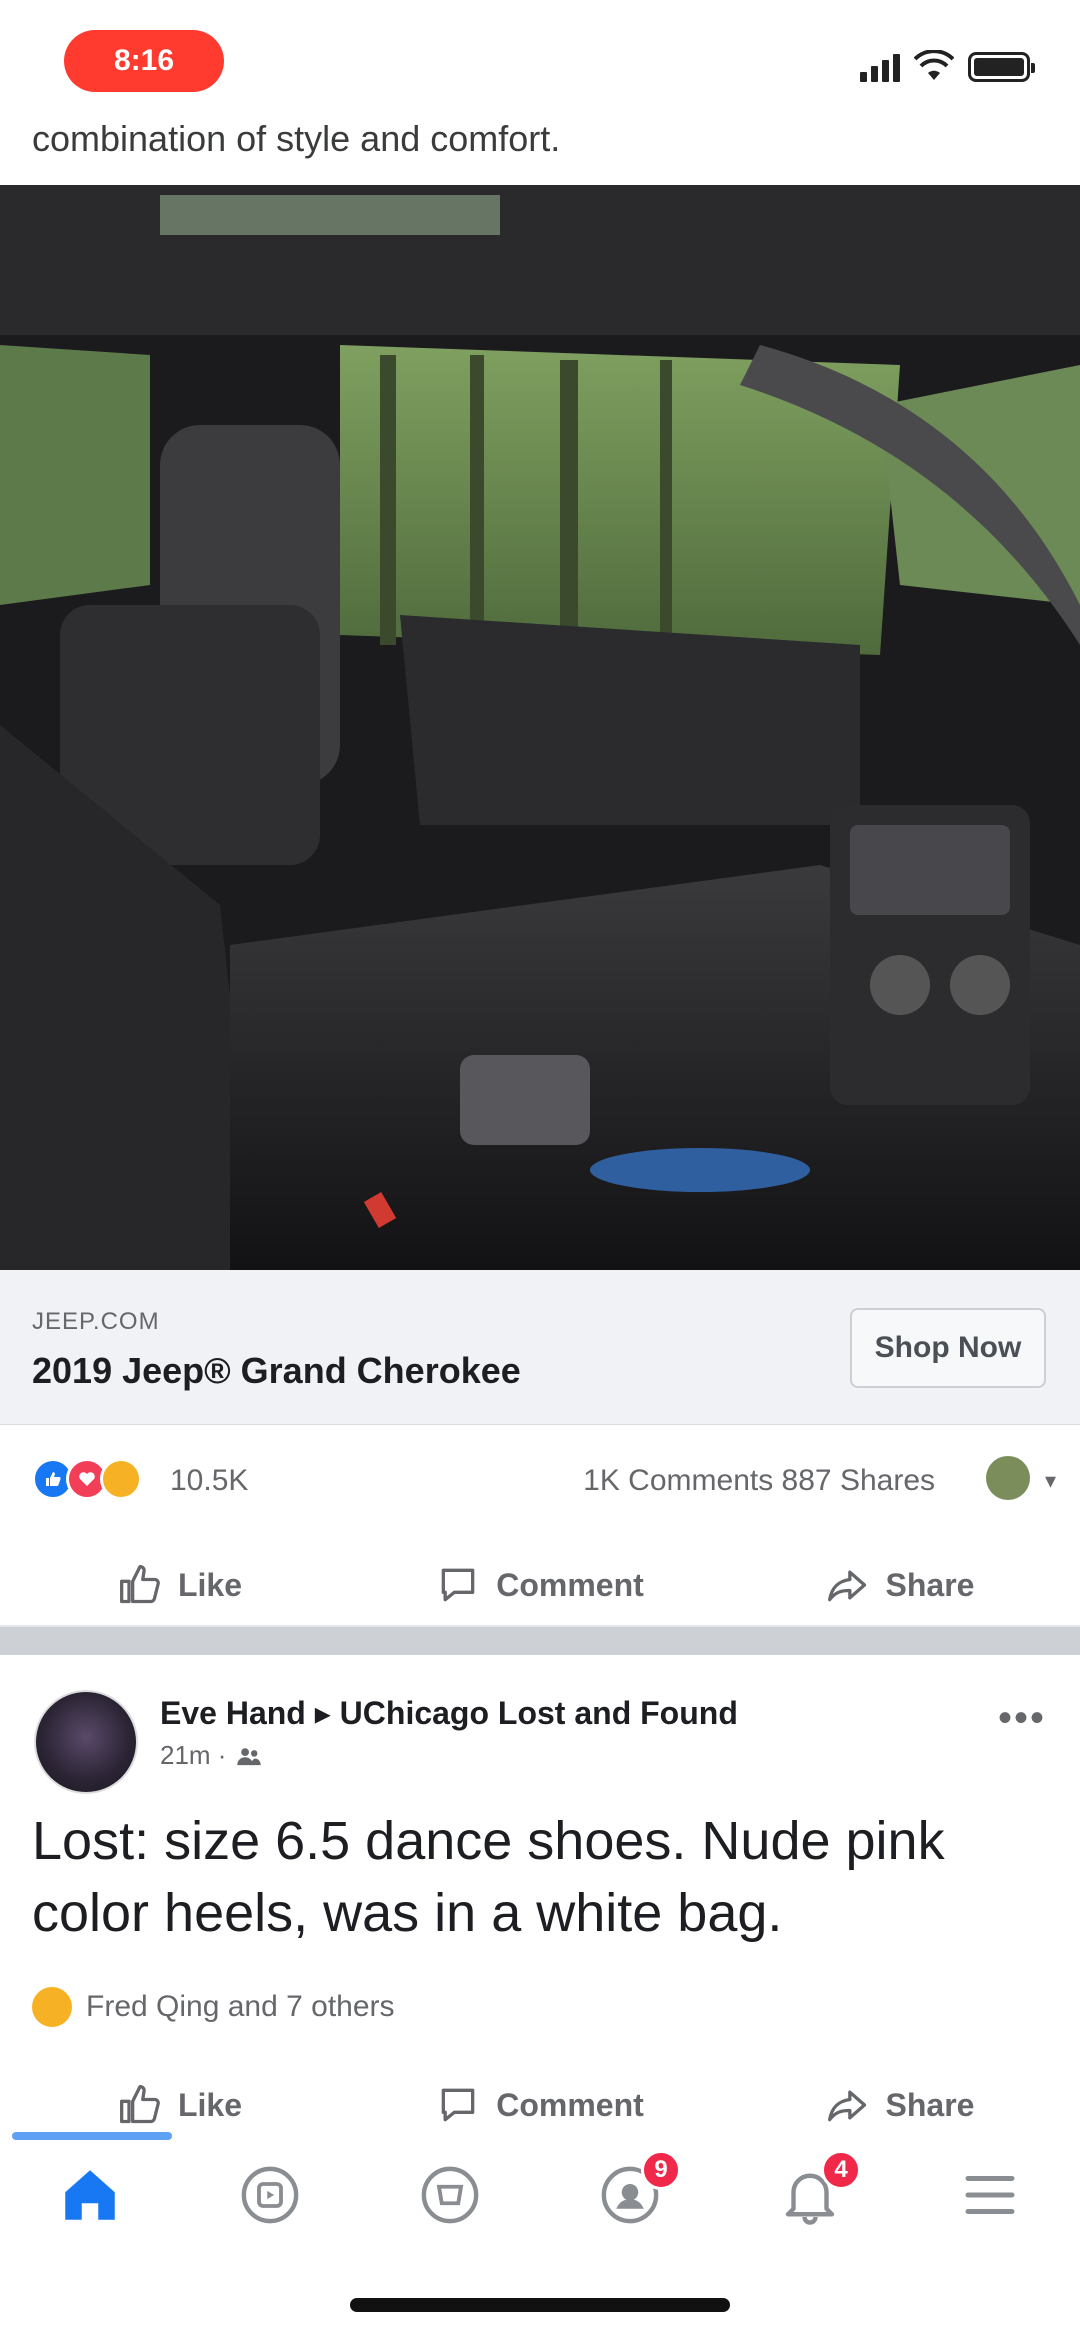  Describe the element at coordinates (249, 1756) in the screenshot. I see `group-privacy-icon` at that location.